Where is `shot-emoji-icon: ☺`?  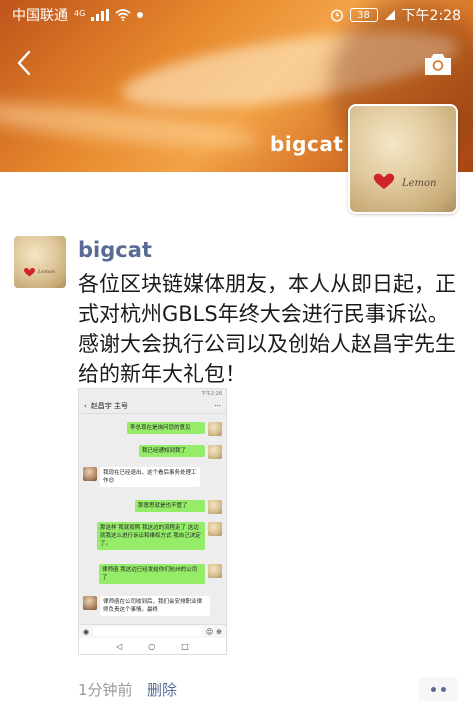 shot-emoji-icon: ☺ is located at coordinates (209, 631).